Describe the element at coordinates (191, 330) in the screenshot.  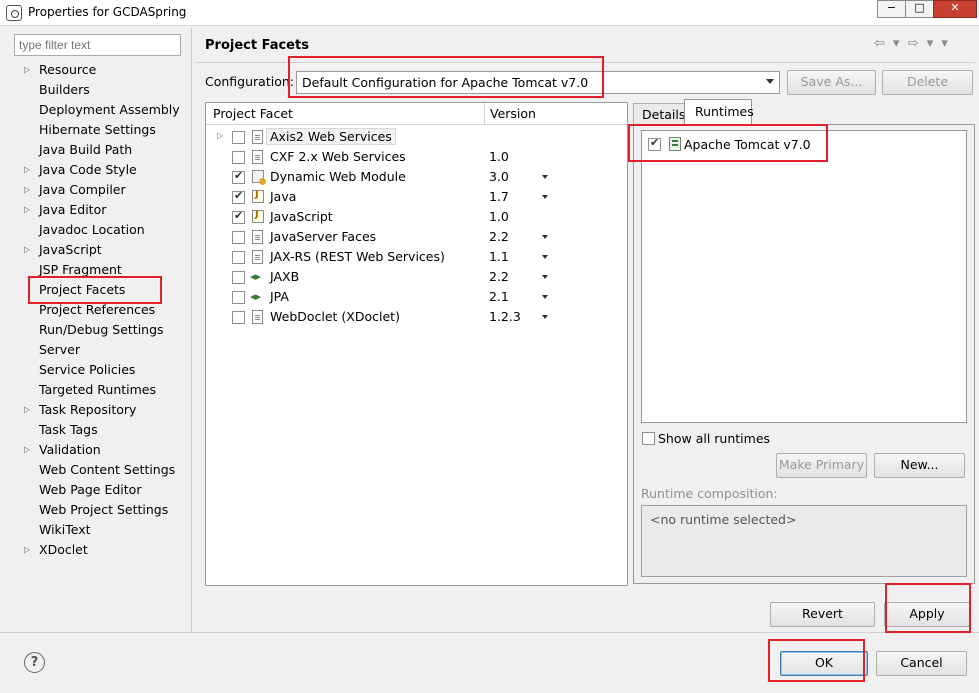
I see `sidebar-divider` at that location.